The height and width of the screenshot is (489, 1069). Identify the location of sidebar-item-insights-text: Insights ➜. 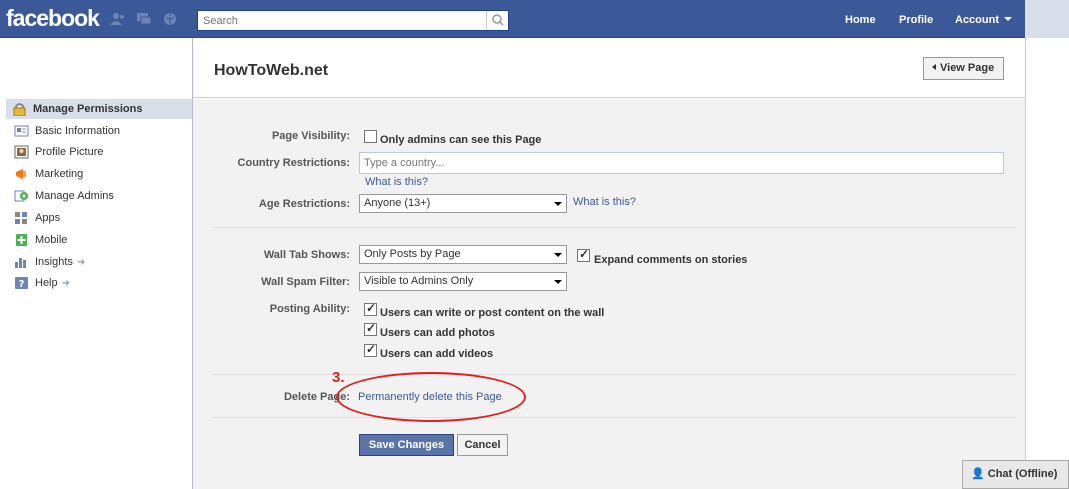
(60, 262).